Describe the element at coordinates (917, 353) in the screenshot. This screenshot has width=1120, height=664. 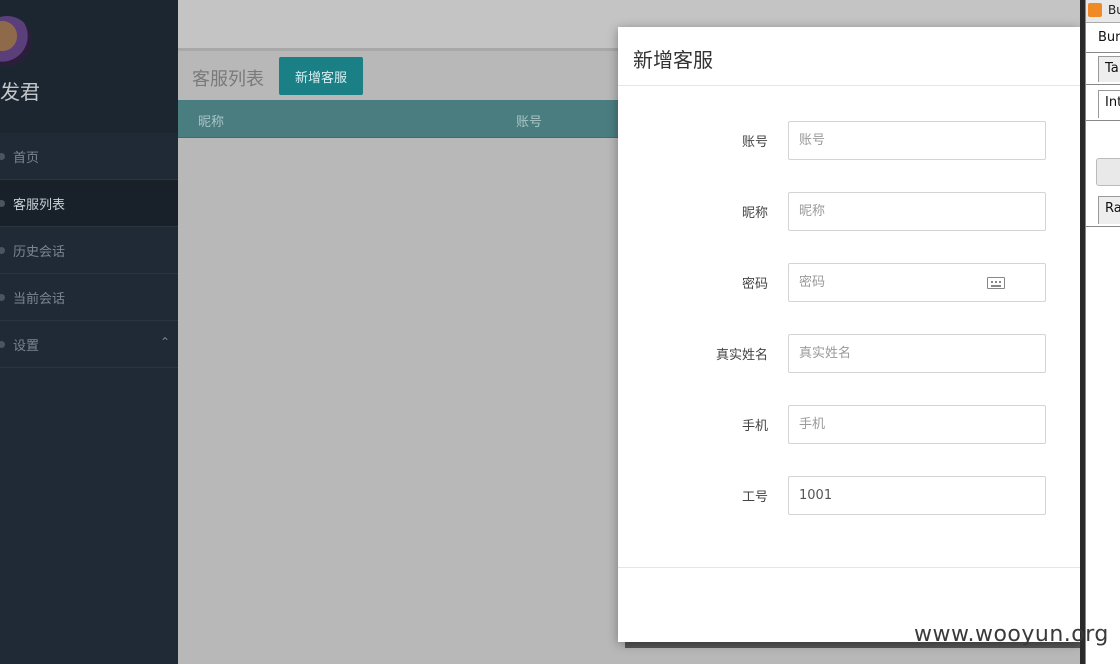
I see `real-name-input` at that location.